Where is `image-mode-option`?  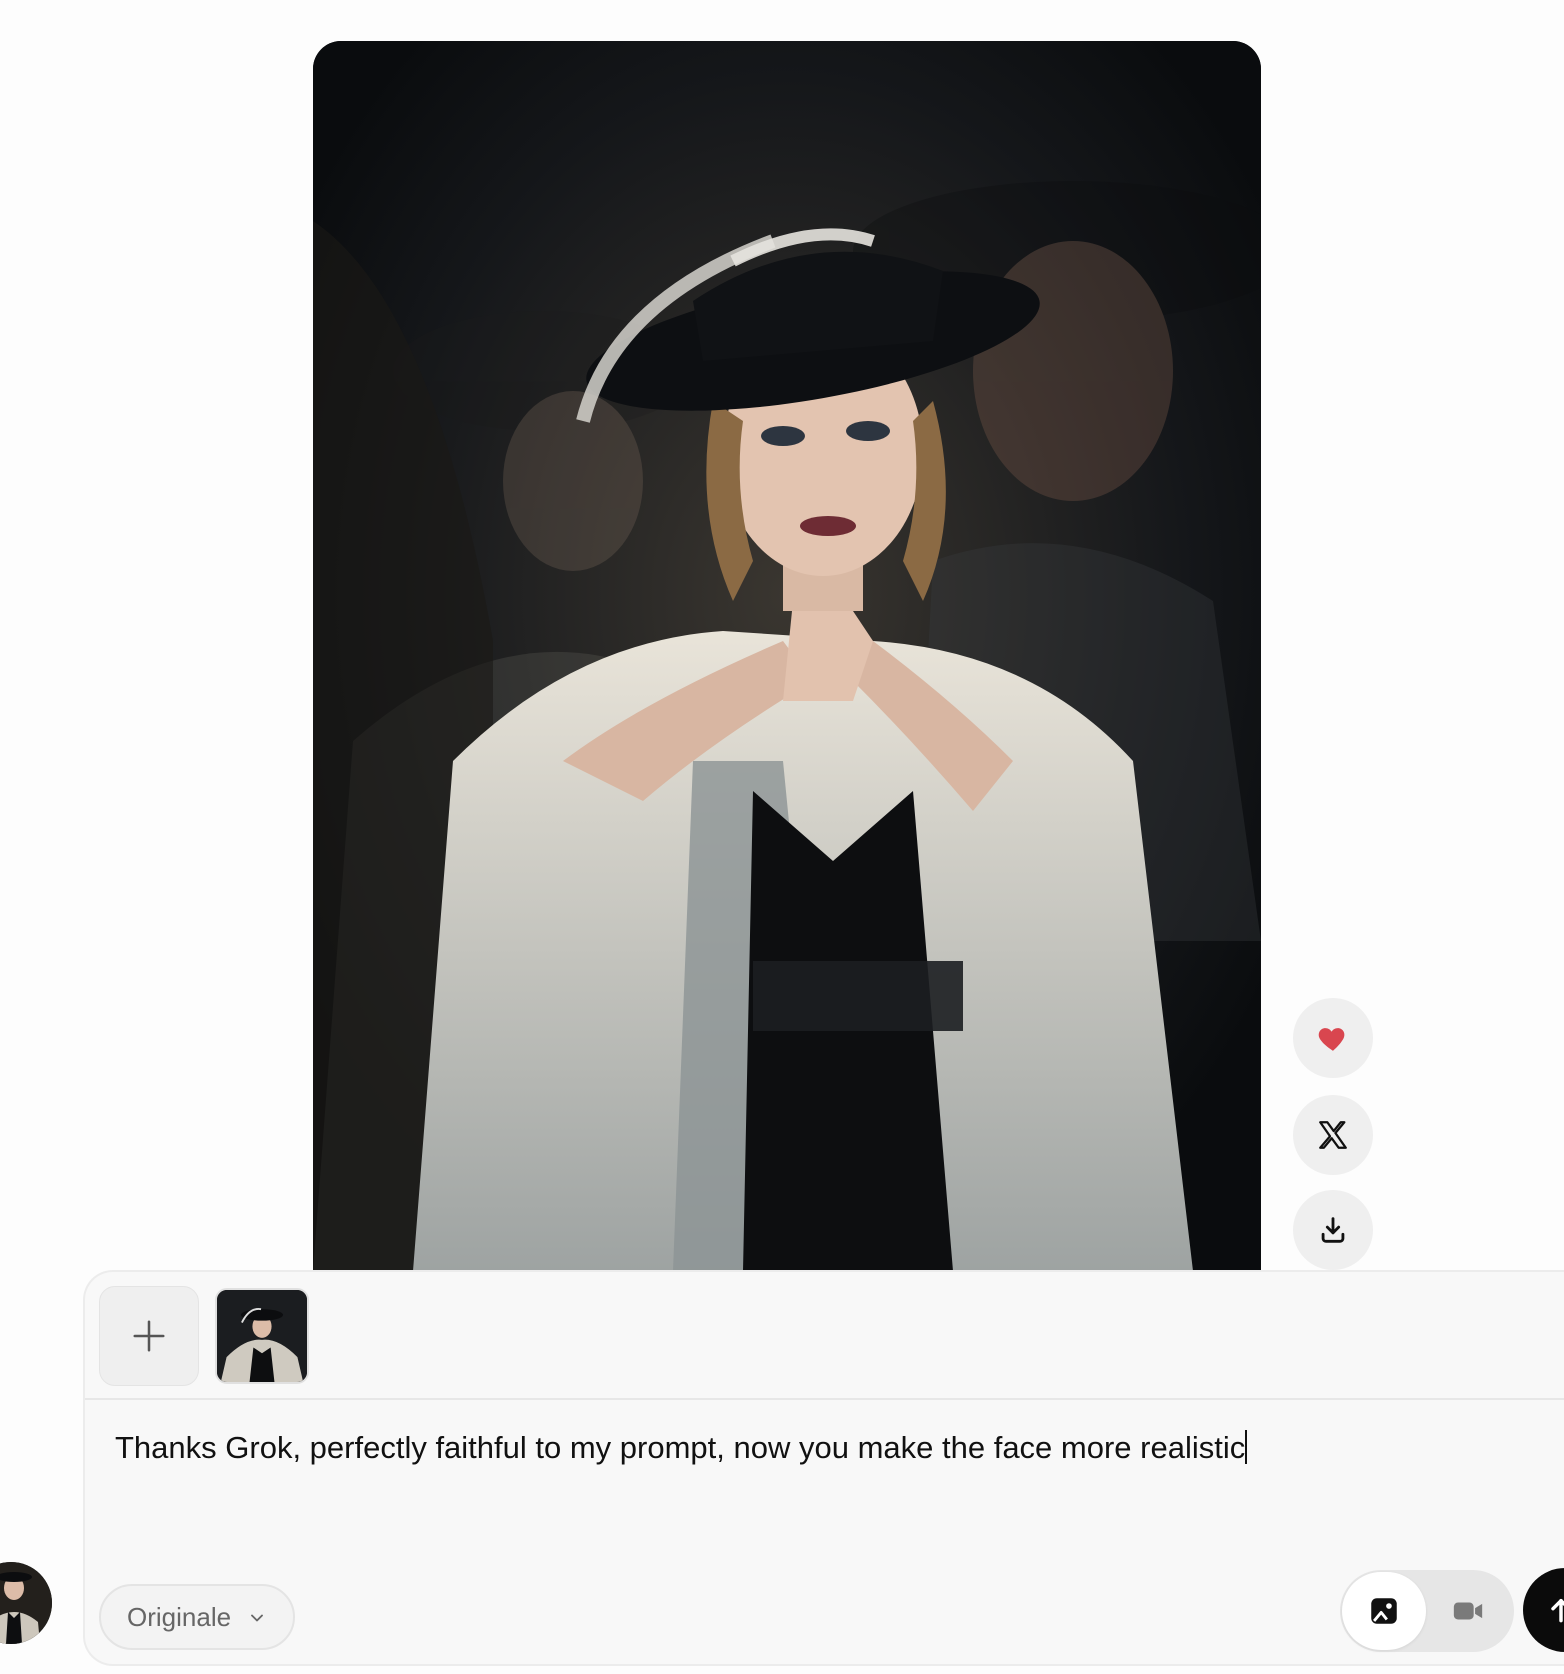
image-mode-option is located at coordinates (1384, 1611).